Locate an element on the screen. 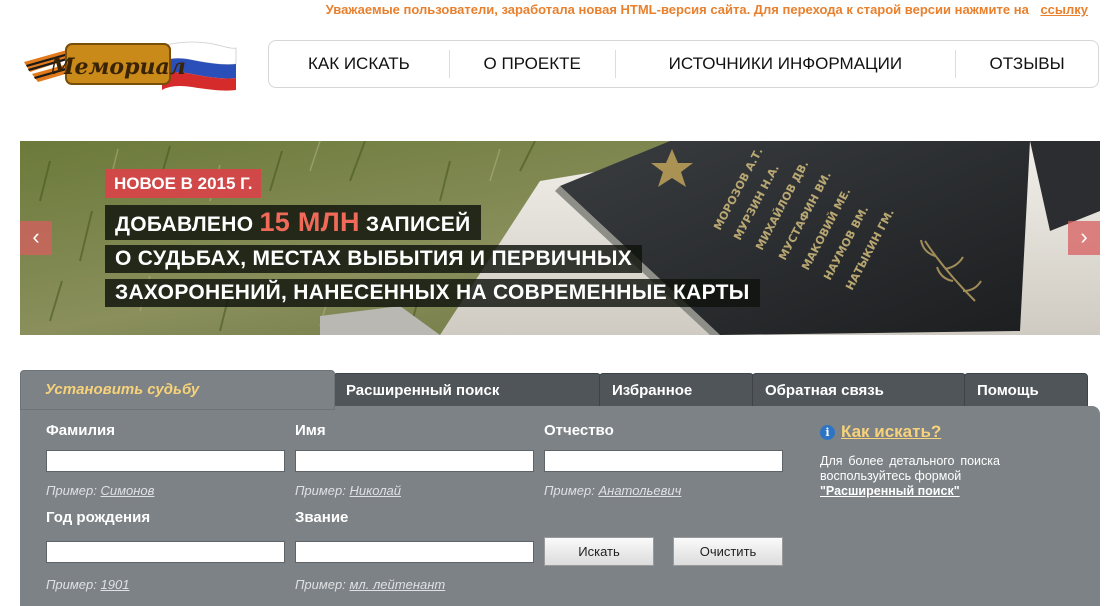 The height and width of the screenshot is (606, 1106). rank-label: Звание is located at coordinates (322, 517).